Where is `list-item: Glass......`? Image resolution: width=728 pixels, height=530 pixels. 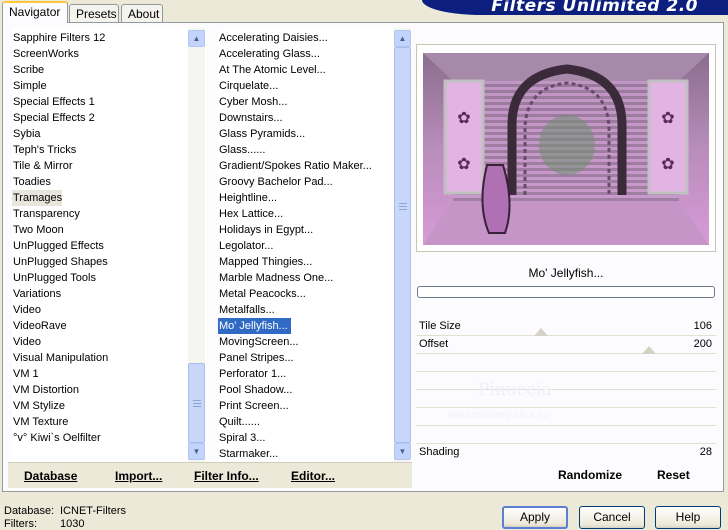
list-item: Glass...... is located at coordinates (241, 150).